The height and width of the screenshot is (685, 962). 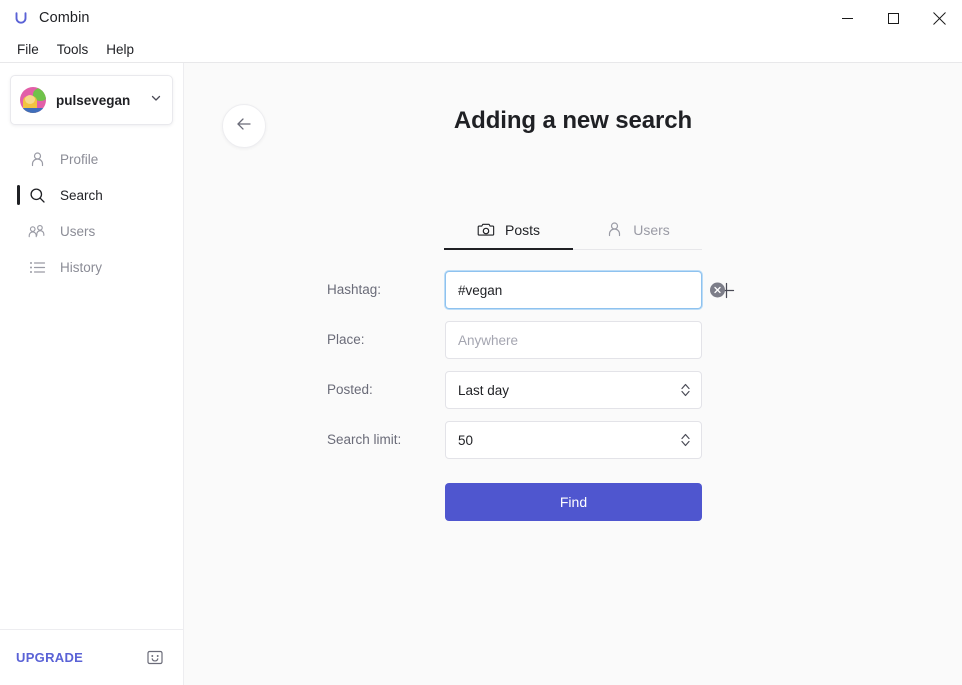 I want to click on search-limit-select: 50, so click(x=573, y=440).